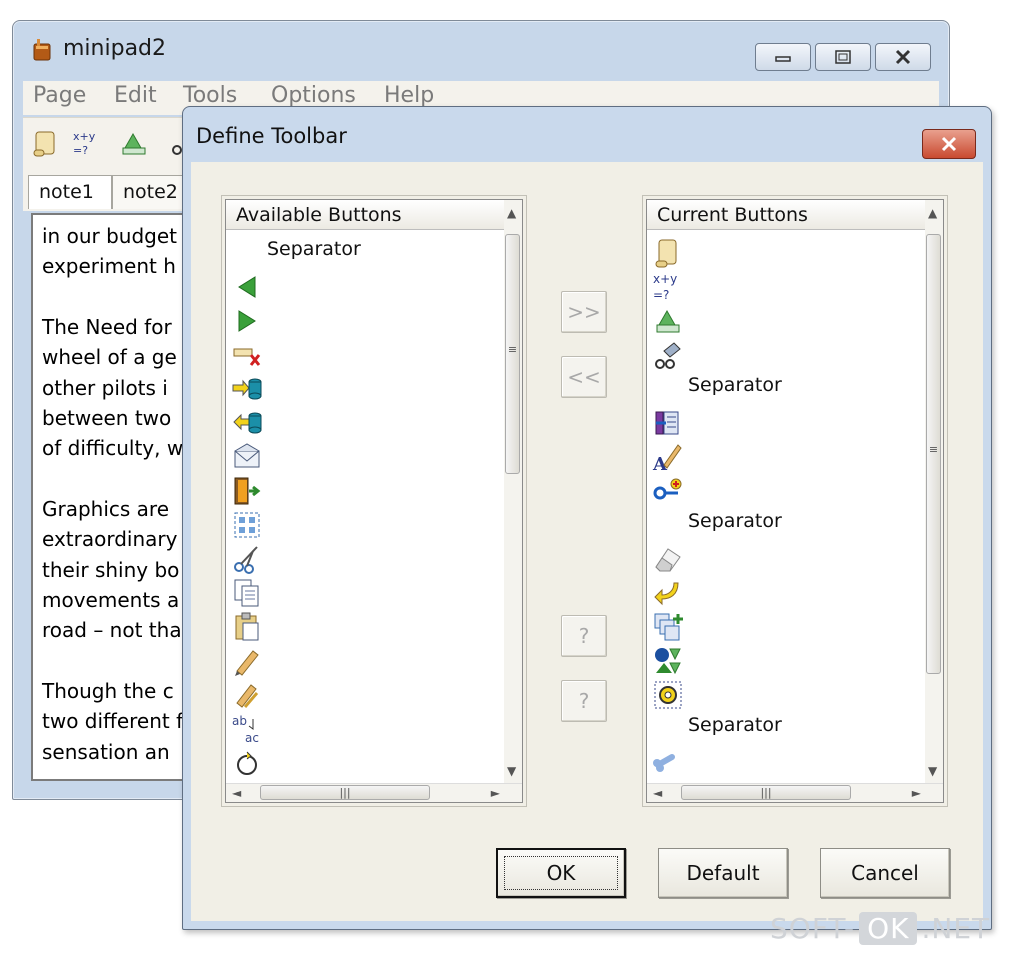 Image resolution: width=1020 pixels, height=955 pixels. What do you see at coordinates (246, 593) in the screenshot?
I see `copy-icon` at bounding box center [246, 593].